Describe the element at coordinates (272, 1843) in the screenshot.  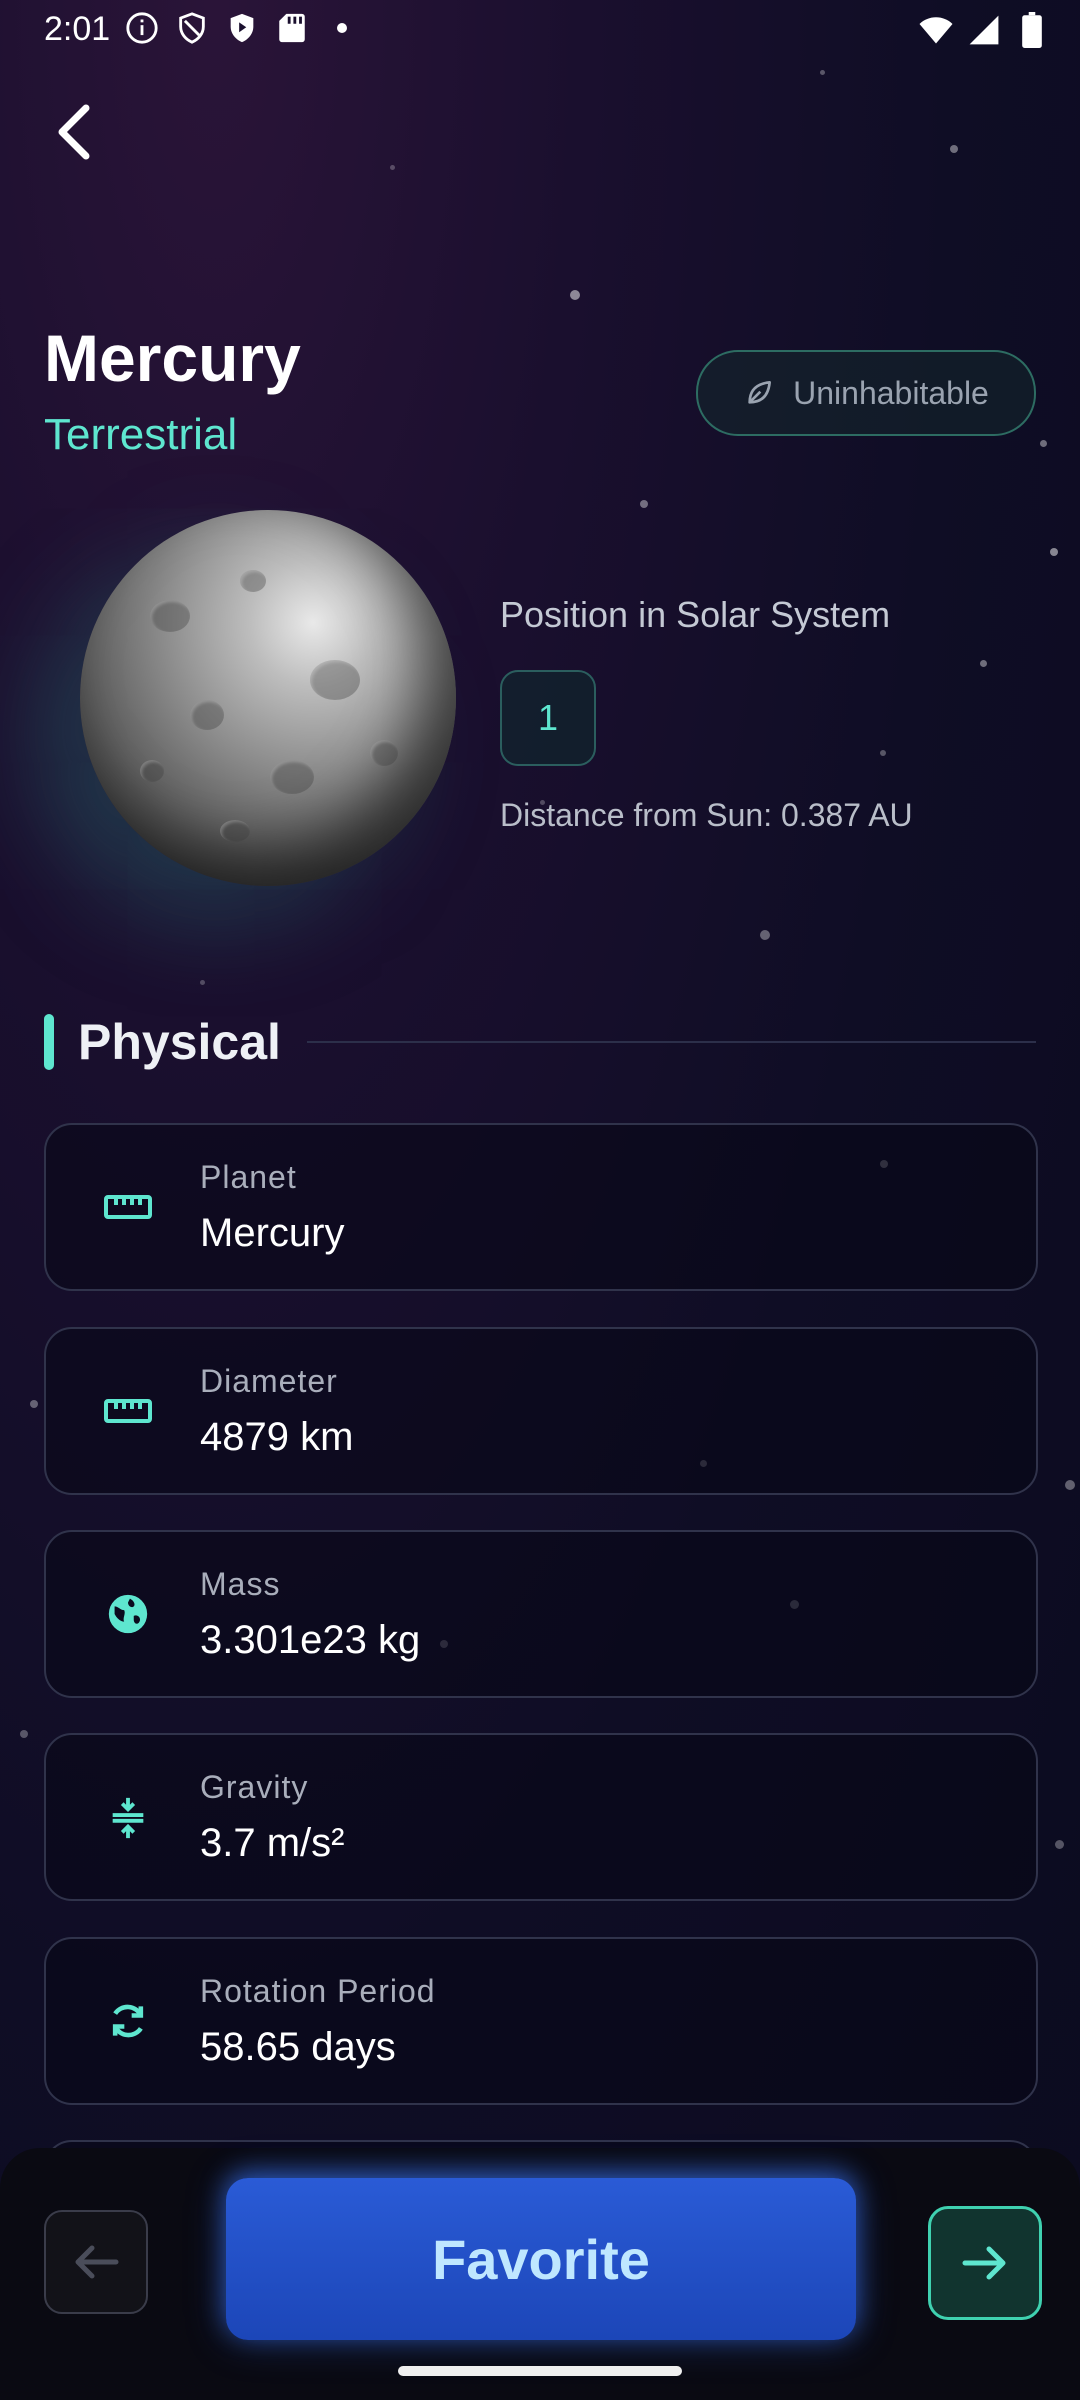
I see `stat-value: 3.7 m/s²` at that location.